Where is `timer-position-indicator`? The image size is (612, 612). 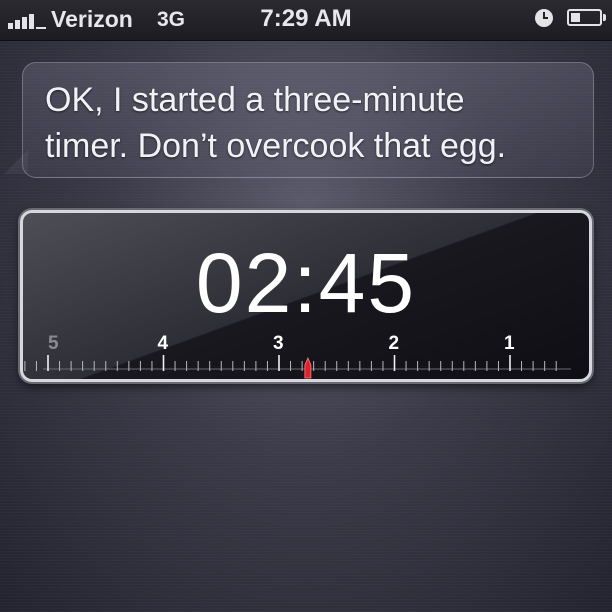 timer-position-indicator is located at coordinates (308, 367).